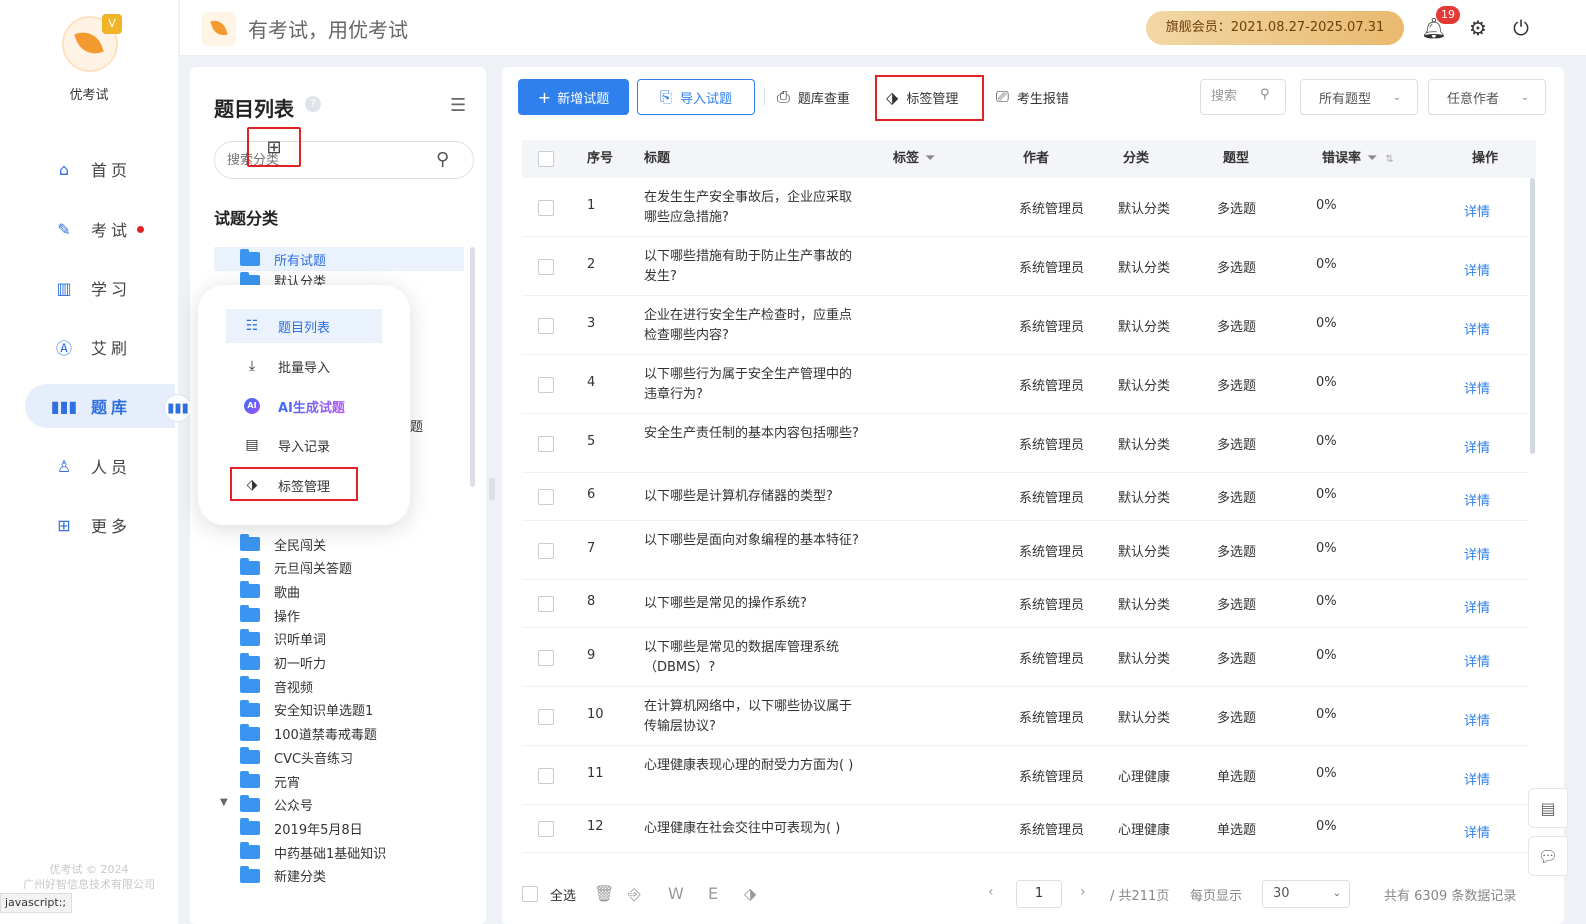 The image size is (1586, 924). Describe the element at coordinates (1039, 894) in the screenshot. I see `page-number-input: 1` at that location.